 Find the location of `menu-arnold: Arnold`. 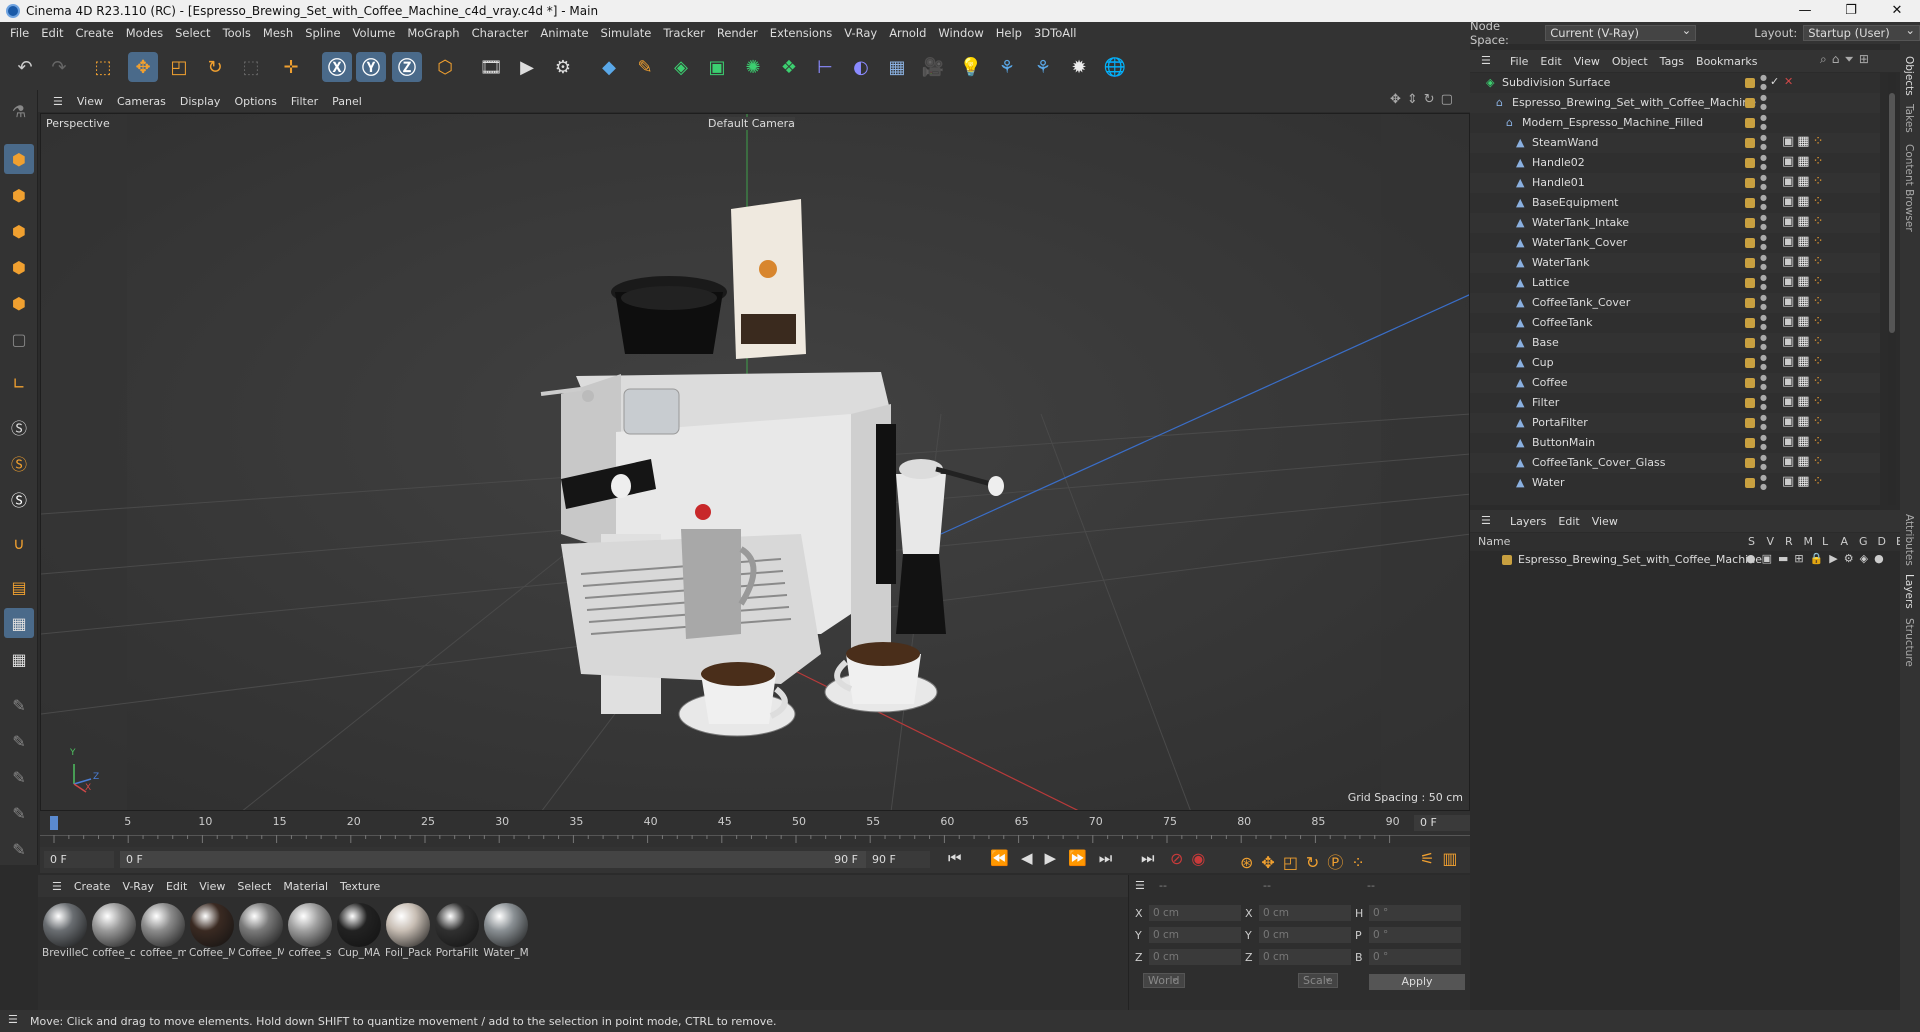

menu-arnold: Arnold is located at coordinates (907, 33).